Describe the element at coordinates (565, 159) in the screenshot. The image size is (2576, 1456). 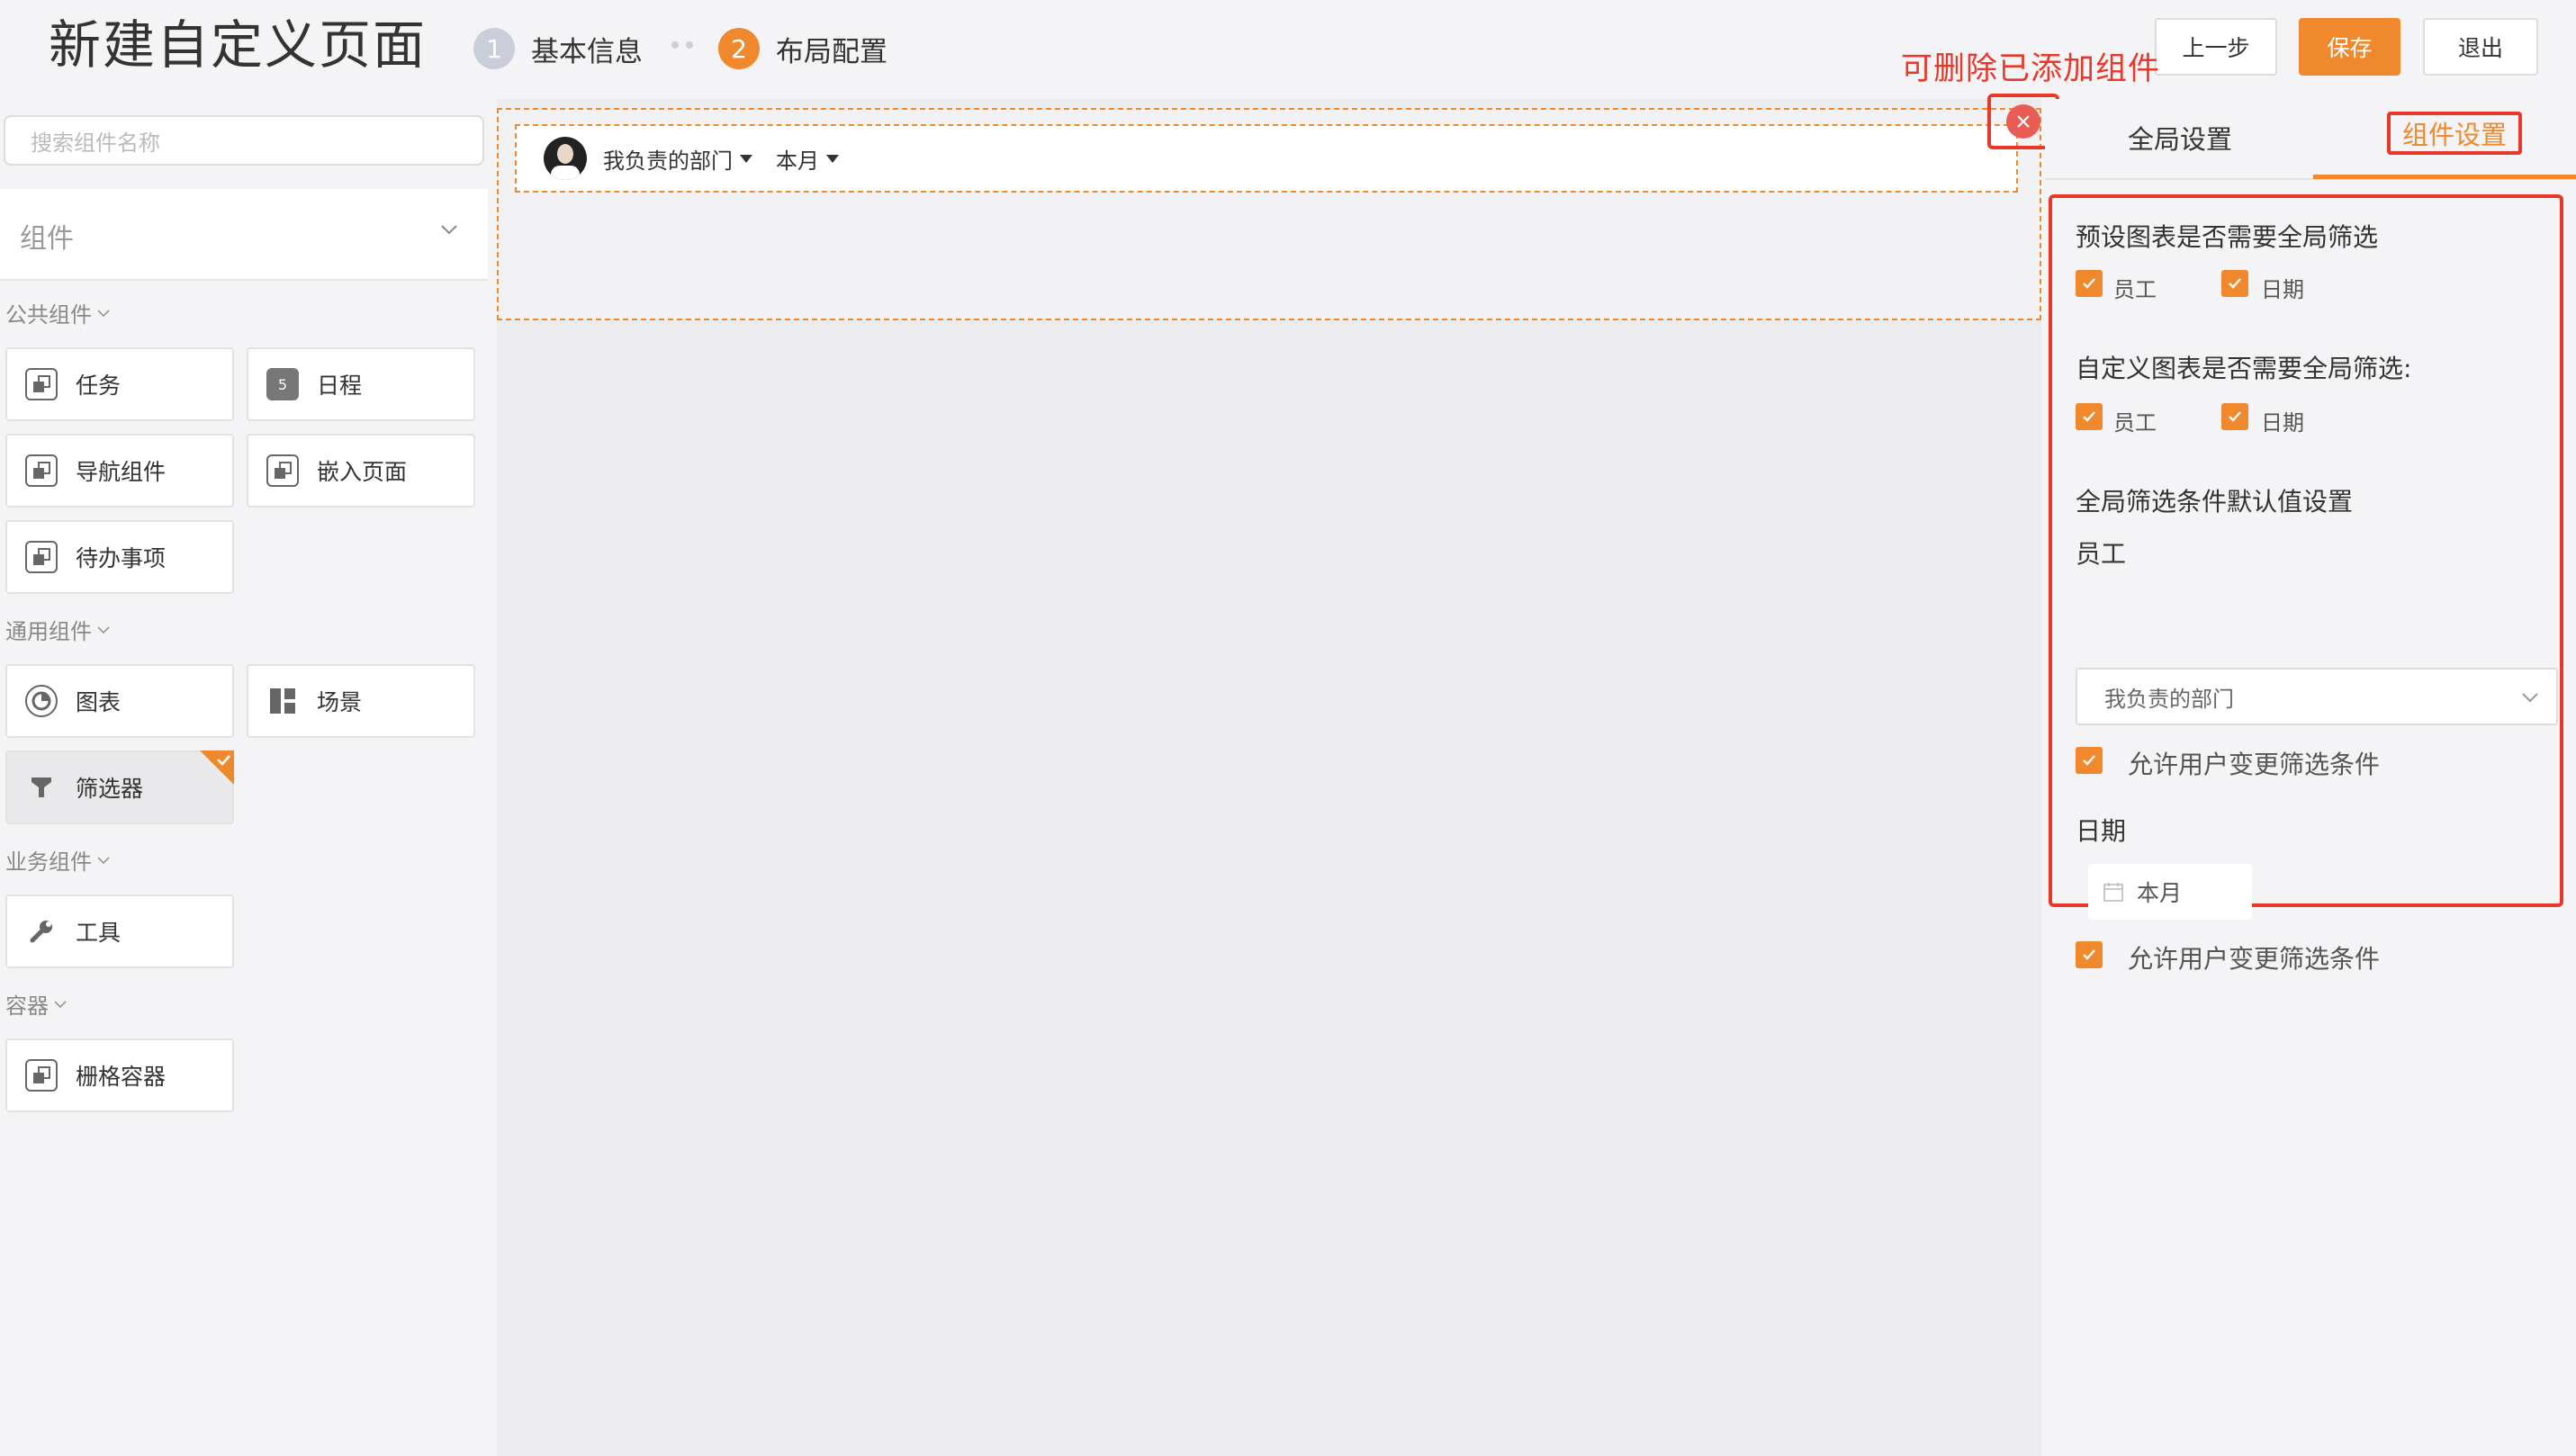
I see `avatar` at that location.